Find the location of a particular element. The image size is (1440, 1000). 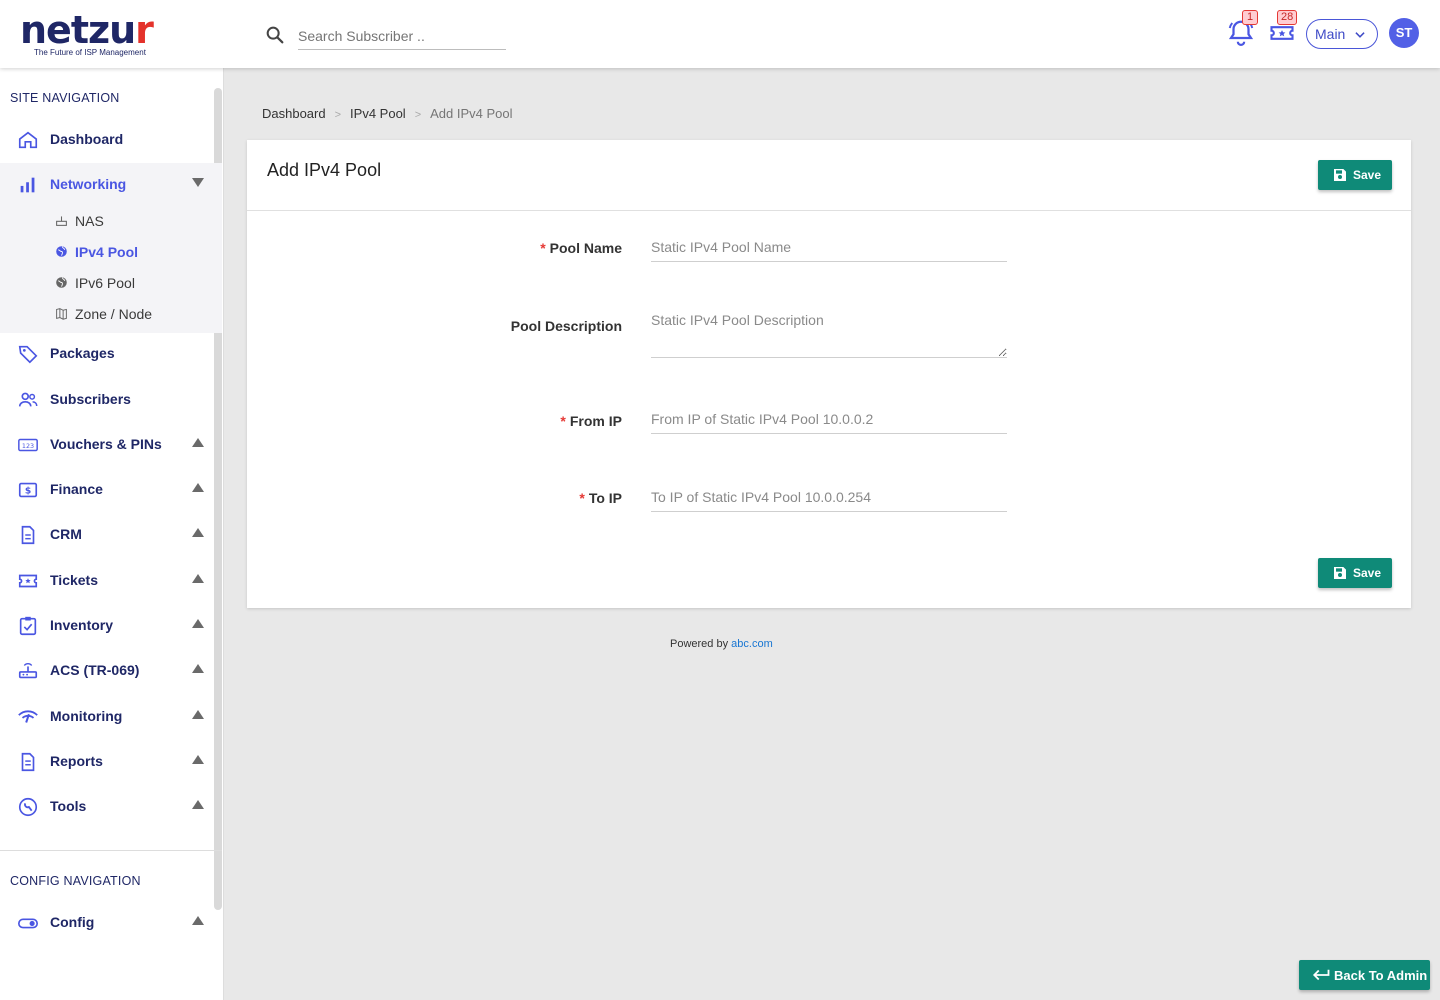

sidebar-item-config: Config is located at coordinates (107, 923).